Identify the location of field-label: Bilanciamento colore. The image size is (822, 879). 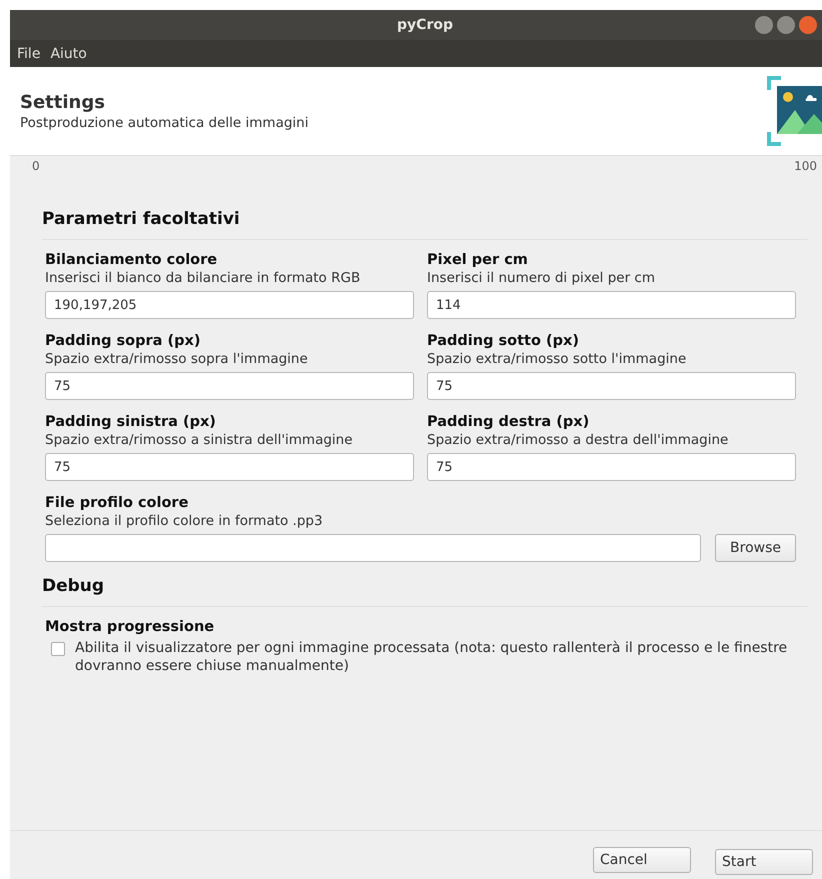
(131, 260).